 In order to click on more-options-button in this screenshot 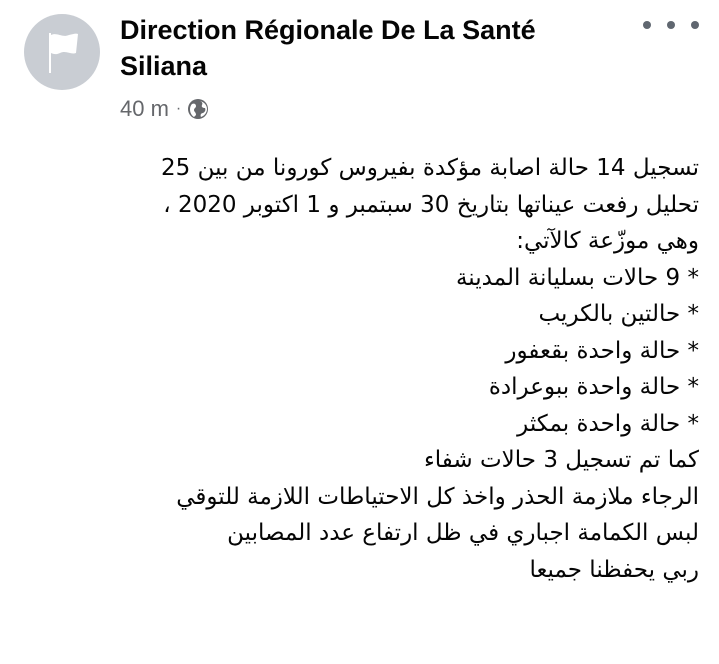, I will do `click(671, 25)`.